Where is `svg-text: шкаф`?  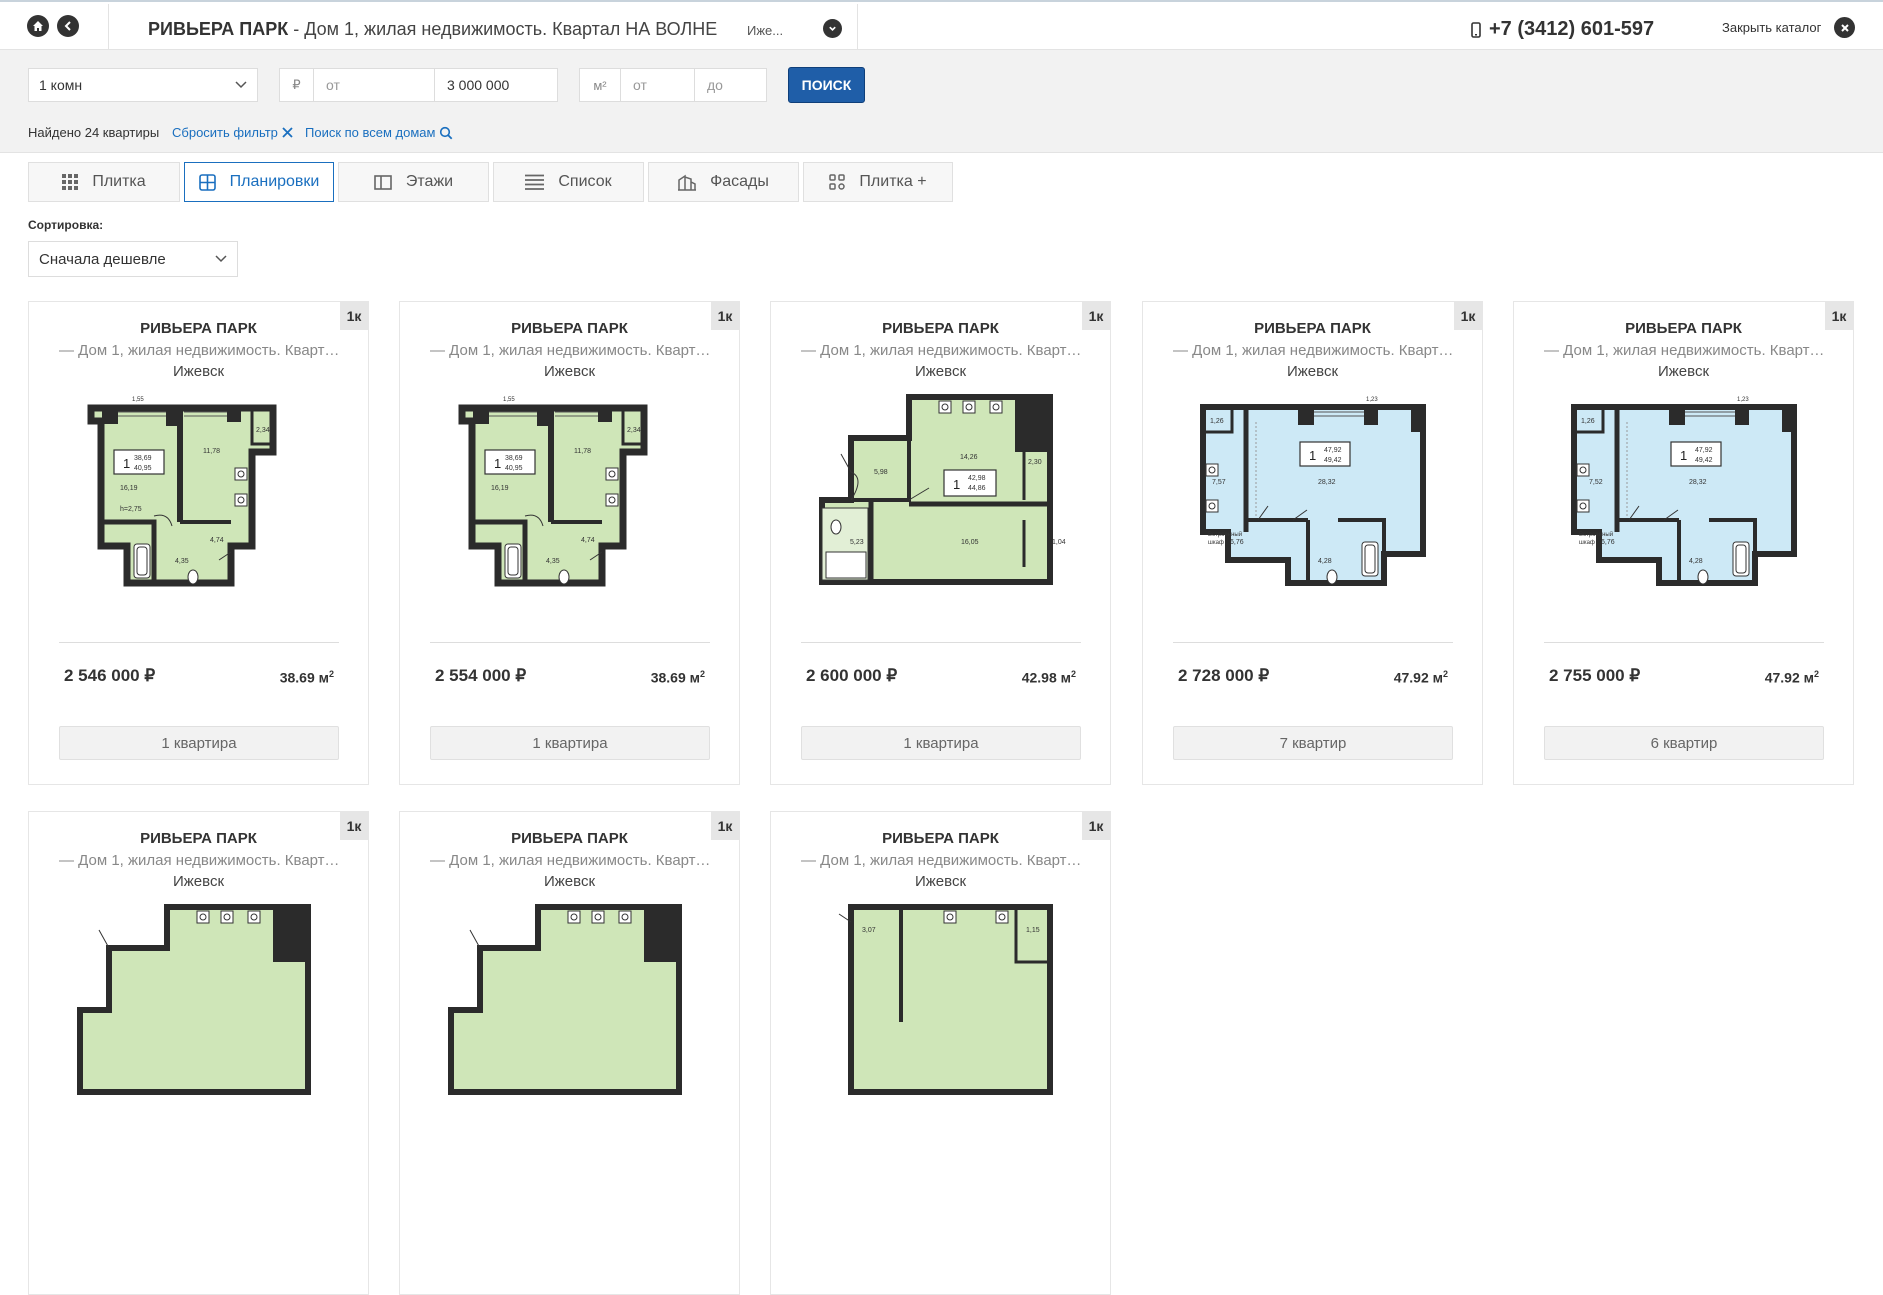
svg-text: шкаф is located at coordinates (1216, 543).